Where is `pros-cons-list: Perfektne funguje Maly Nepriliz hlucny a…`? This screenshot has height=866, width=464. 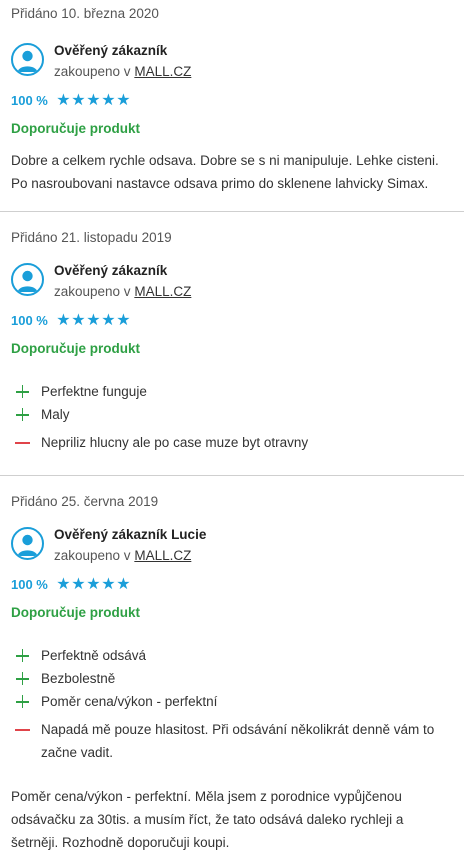
pros-cons-list: Perfektne funguje Maly Nepriliz hlucny a… is located at coordinates (232, 417).